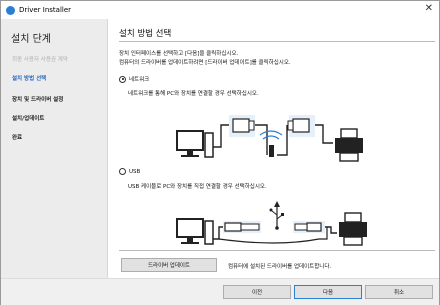 The width and height of the screenshot is (440, 305). I want to click on usb-illustration, so click(271, 223).